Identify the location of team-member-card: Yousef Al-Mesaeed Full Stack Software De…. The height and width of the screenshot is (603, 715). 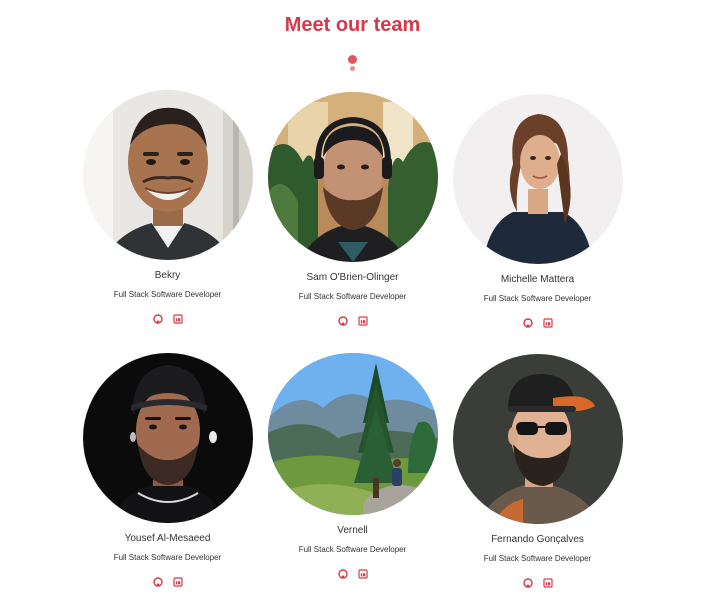
(167, 471).